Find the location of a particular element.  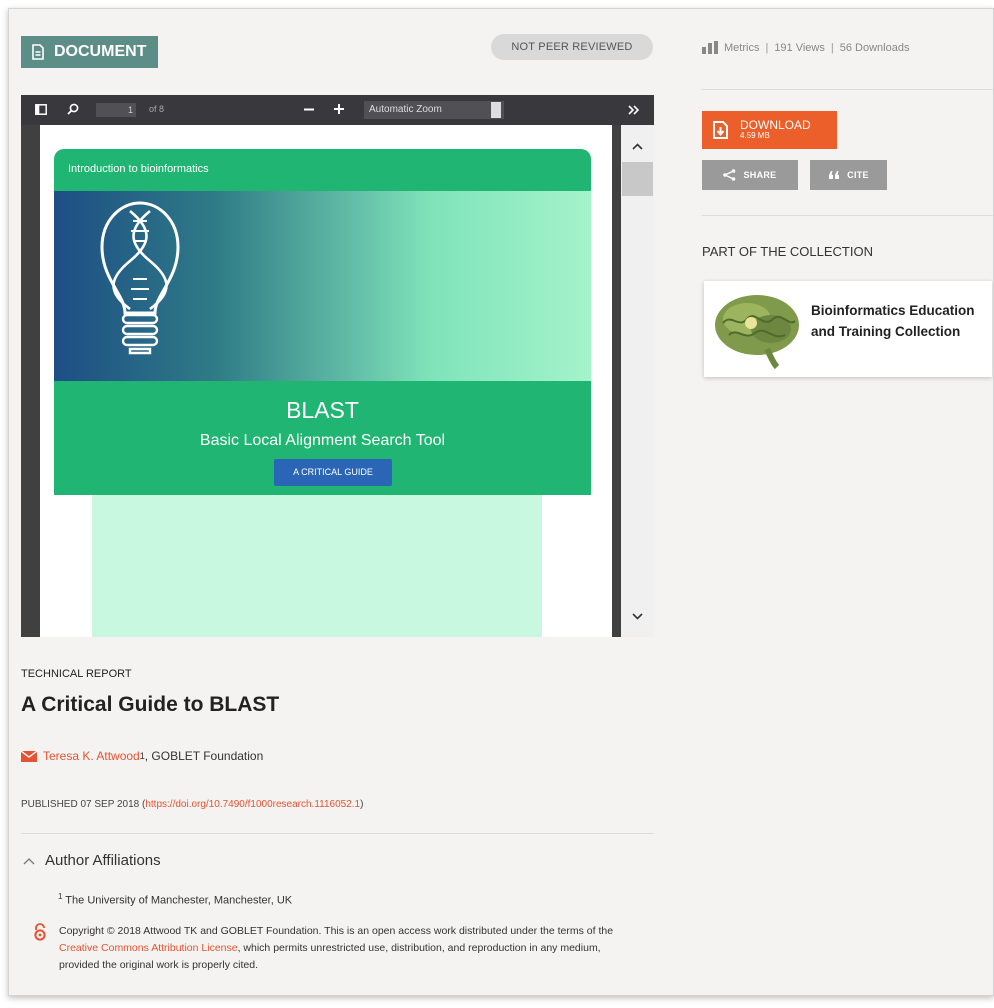

pdf-scrollbar is located at coordinates (637, 381).